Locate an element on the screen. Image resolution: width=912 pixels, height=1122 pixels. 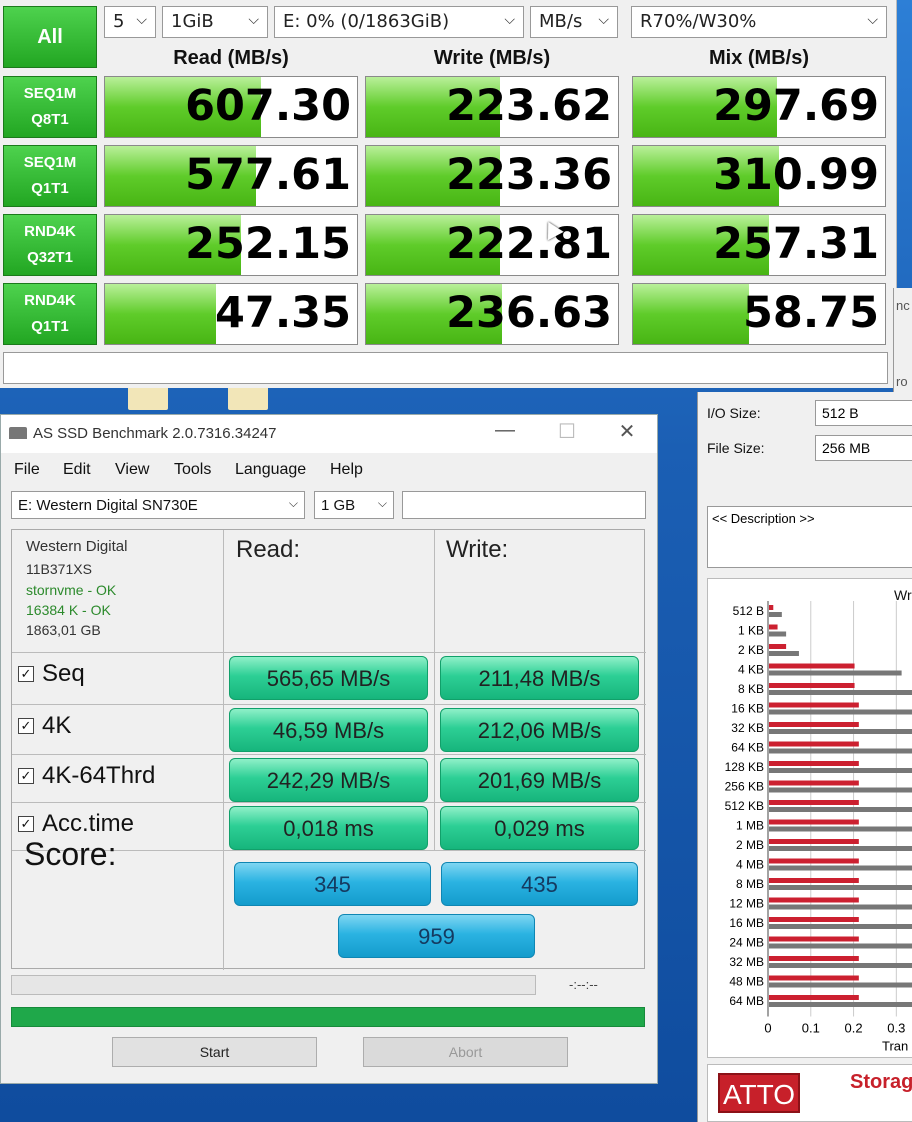
test-button-row-1: SEQ1M Q1T1 is located at coordinates (50, 176).